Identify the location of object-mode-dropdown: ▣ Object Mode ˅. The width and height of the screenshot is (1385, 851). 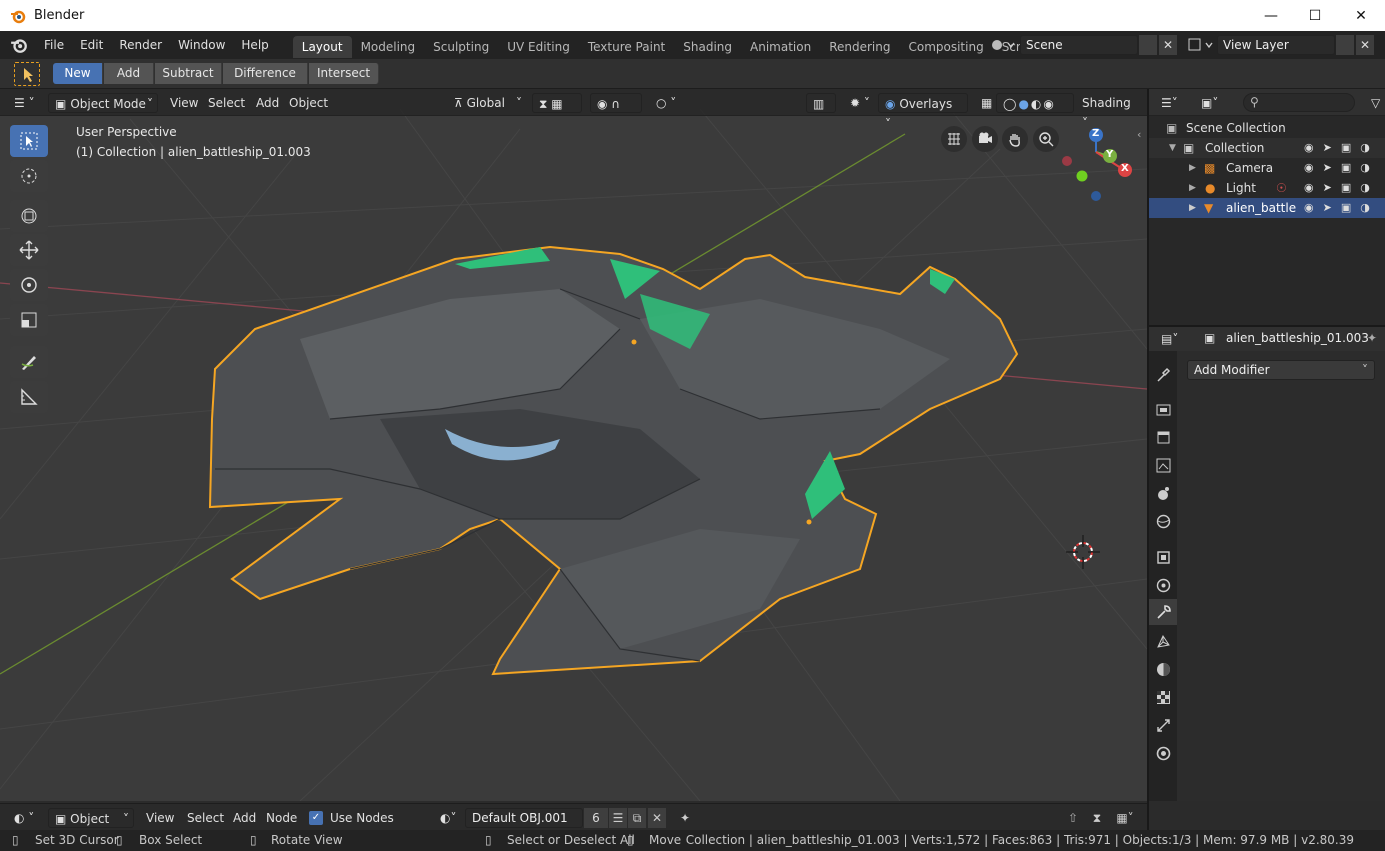
(103, 103).